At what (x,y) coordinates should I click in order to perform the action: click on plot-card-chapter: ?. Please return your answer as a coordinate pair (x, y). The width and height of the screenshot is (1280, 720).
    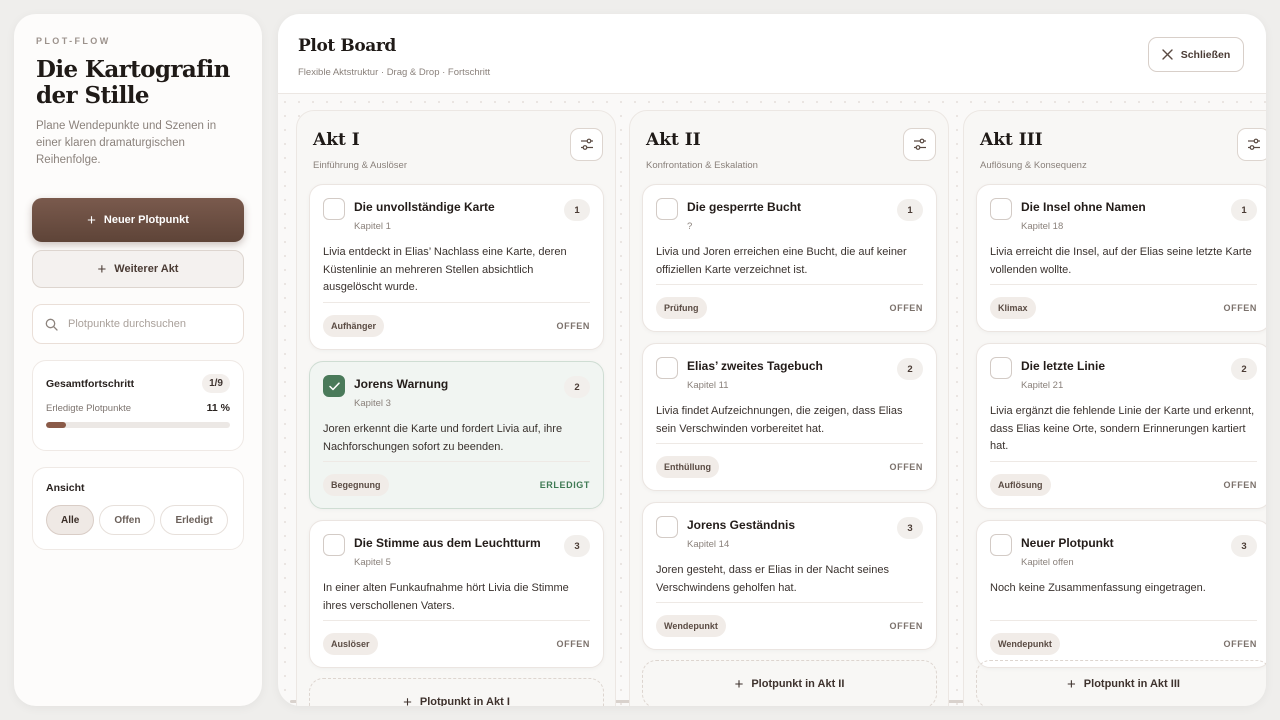
    Looking at the image, I should click on (690, 226).